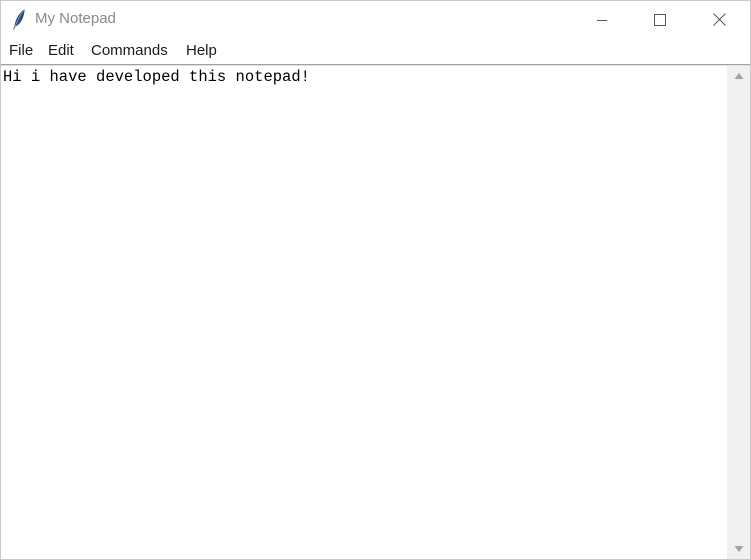  What do you see at coordinates (201, 51) in the screenshot?
I see `menu-help: Help` at bounding box center [201, 51].